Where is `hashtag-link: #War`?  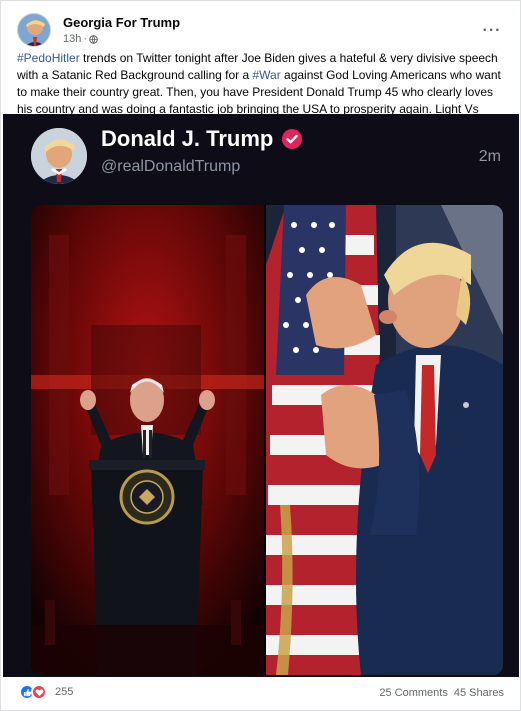
hashtag-link: #War is located at coordinates (266, 75).